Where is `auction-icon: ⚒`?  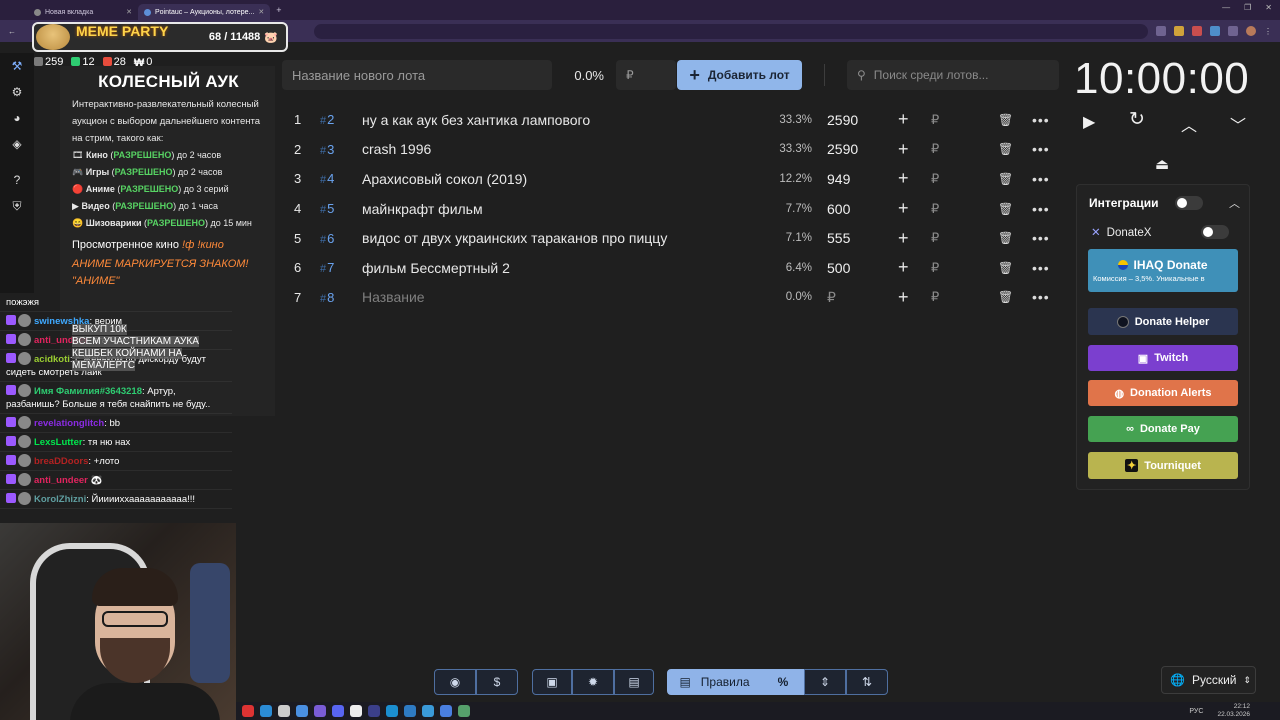
auction-icon: ⚒ is located at coordinates (17, 66).